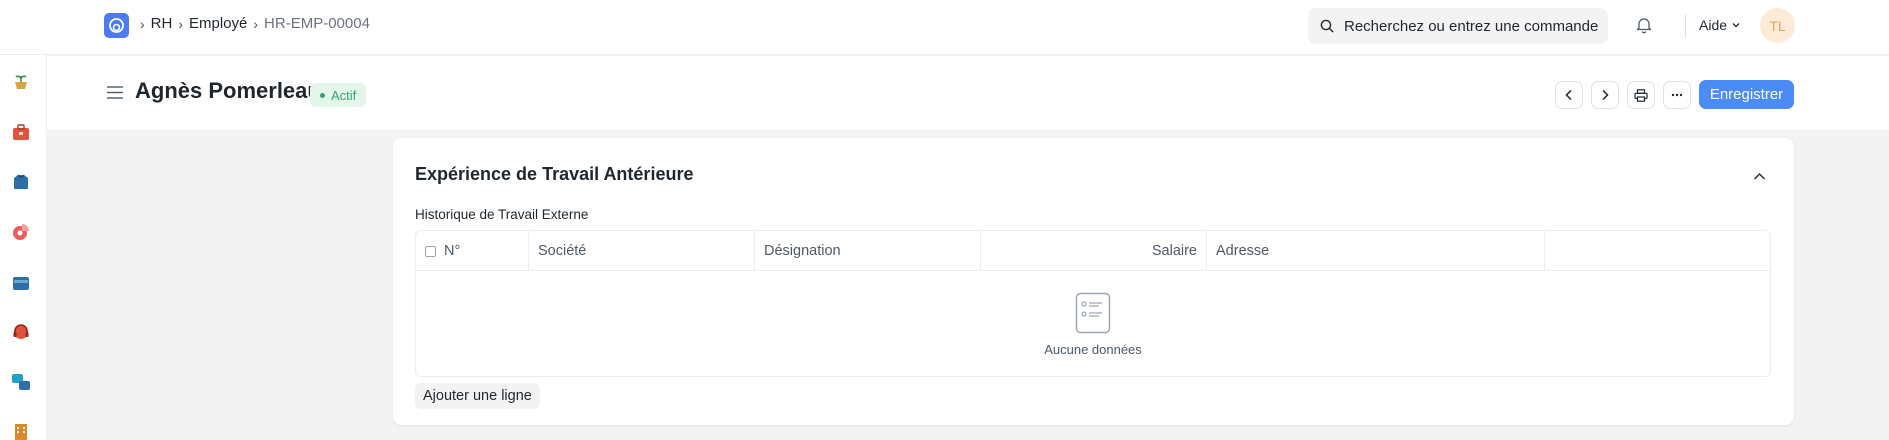 This screenshot has width=1889, height=440. I want to click on avatar: TL, so click(1777, 25).